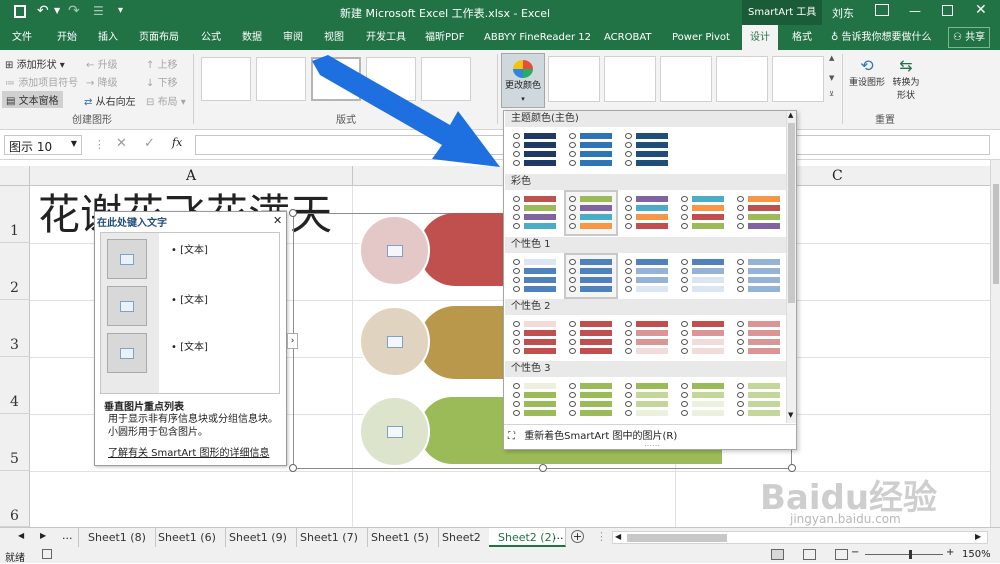  What do you see at coordinates (15, 442) in the screenshot?
I see `row-header-5: 5` at bounding box center [15, 442].